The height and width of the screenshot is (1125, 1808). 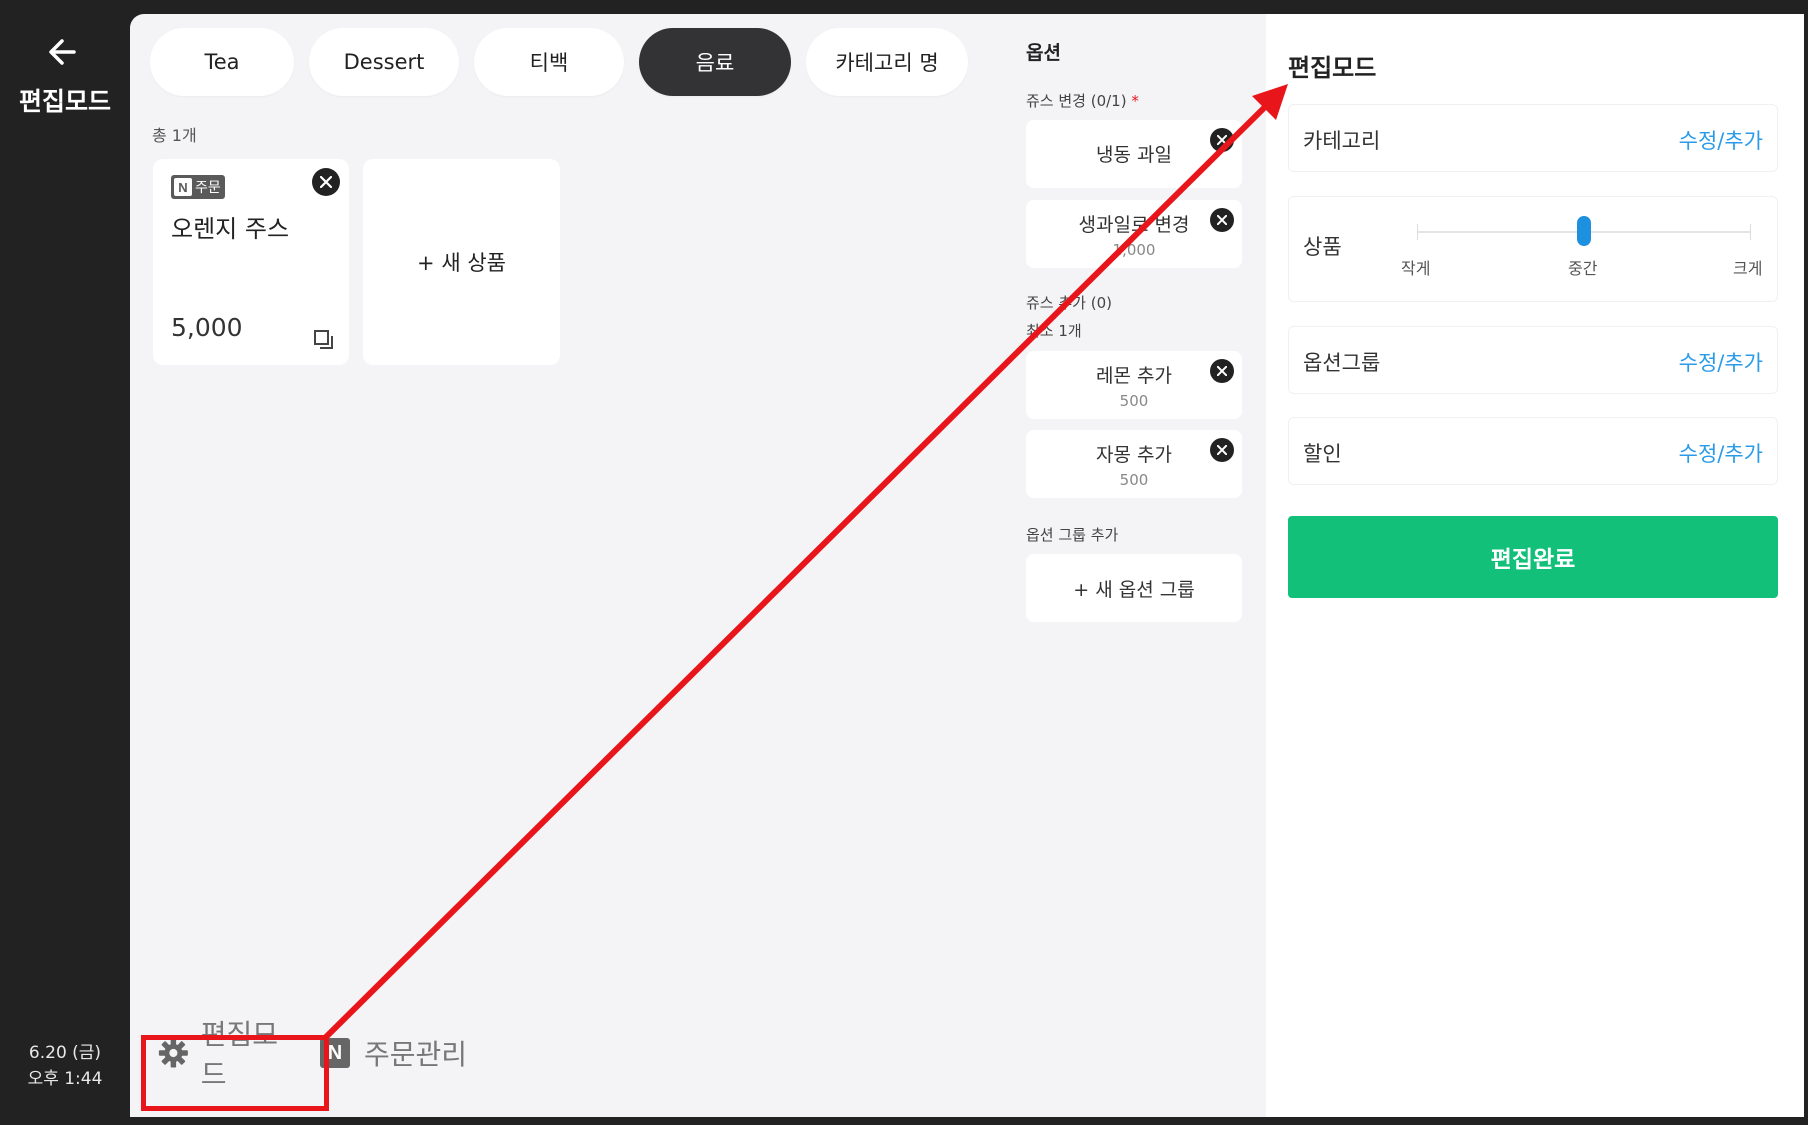 I want to click on tab-dessert: Dessert, so click(x=384, y=62).